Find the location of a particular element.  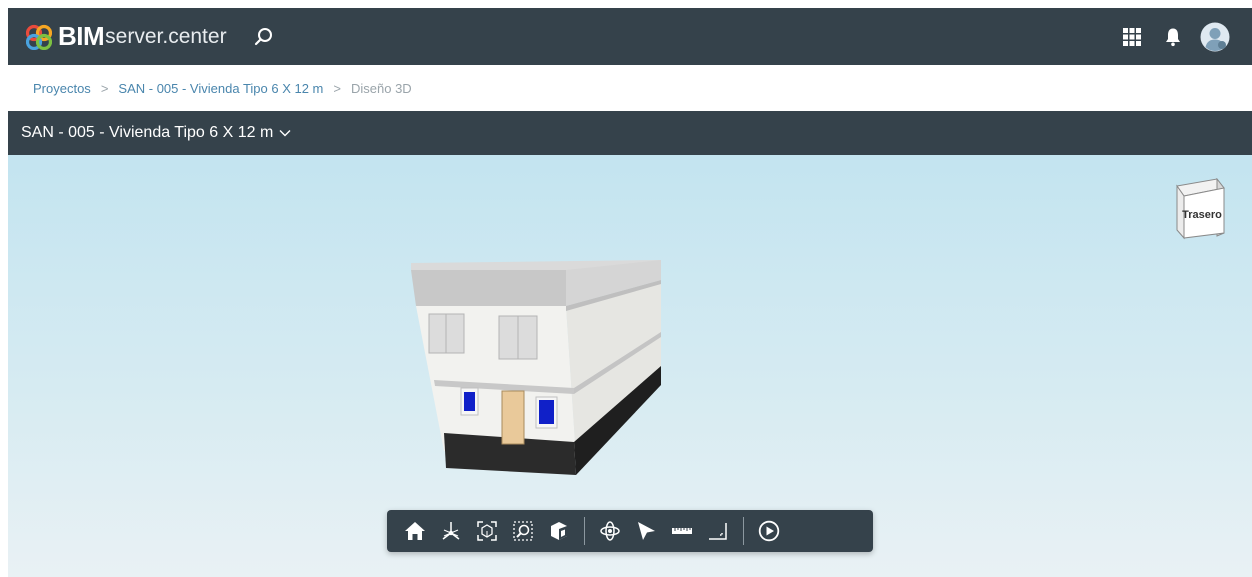

viewcube-label: Trasero is located at coordinates (1202, 215).